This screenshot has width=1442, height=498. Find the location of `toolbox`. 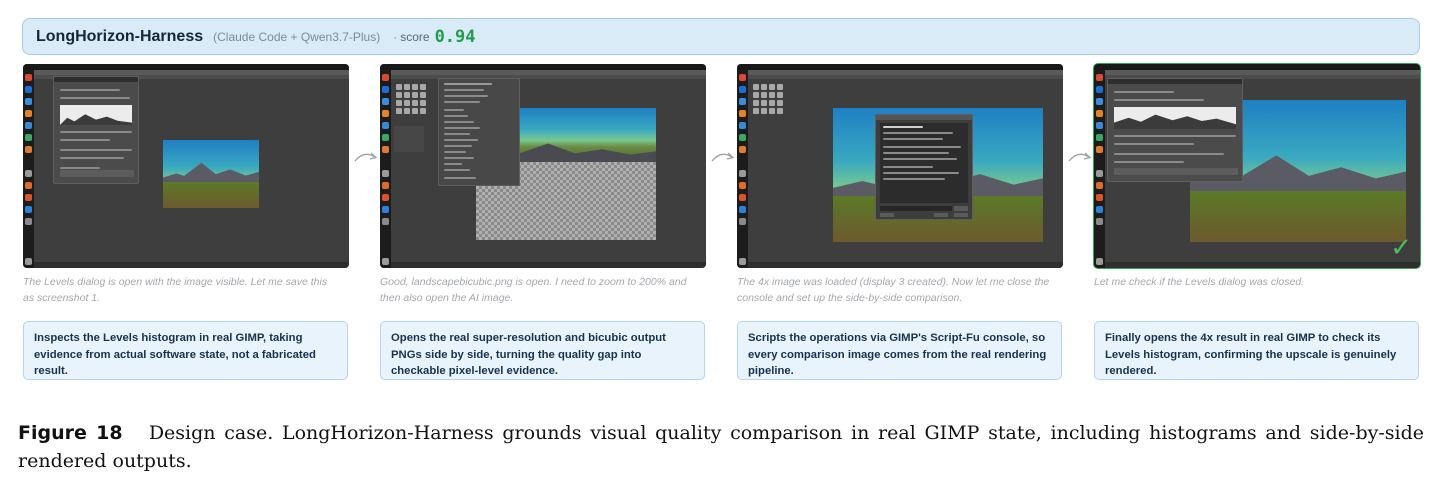

toolbox is located at coordinates (411, 99).